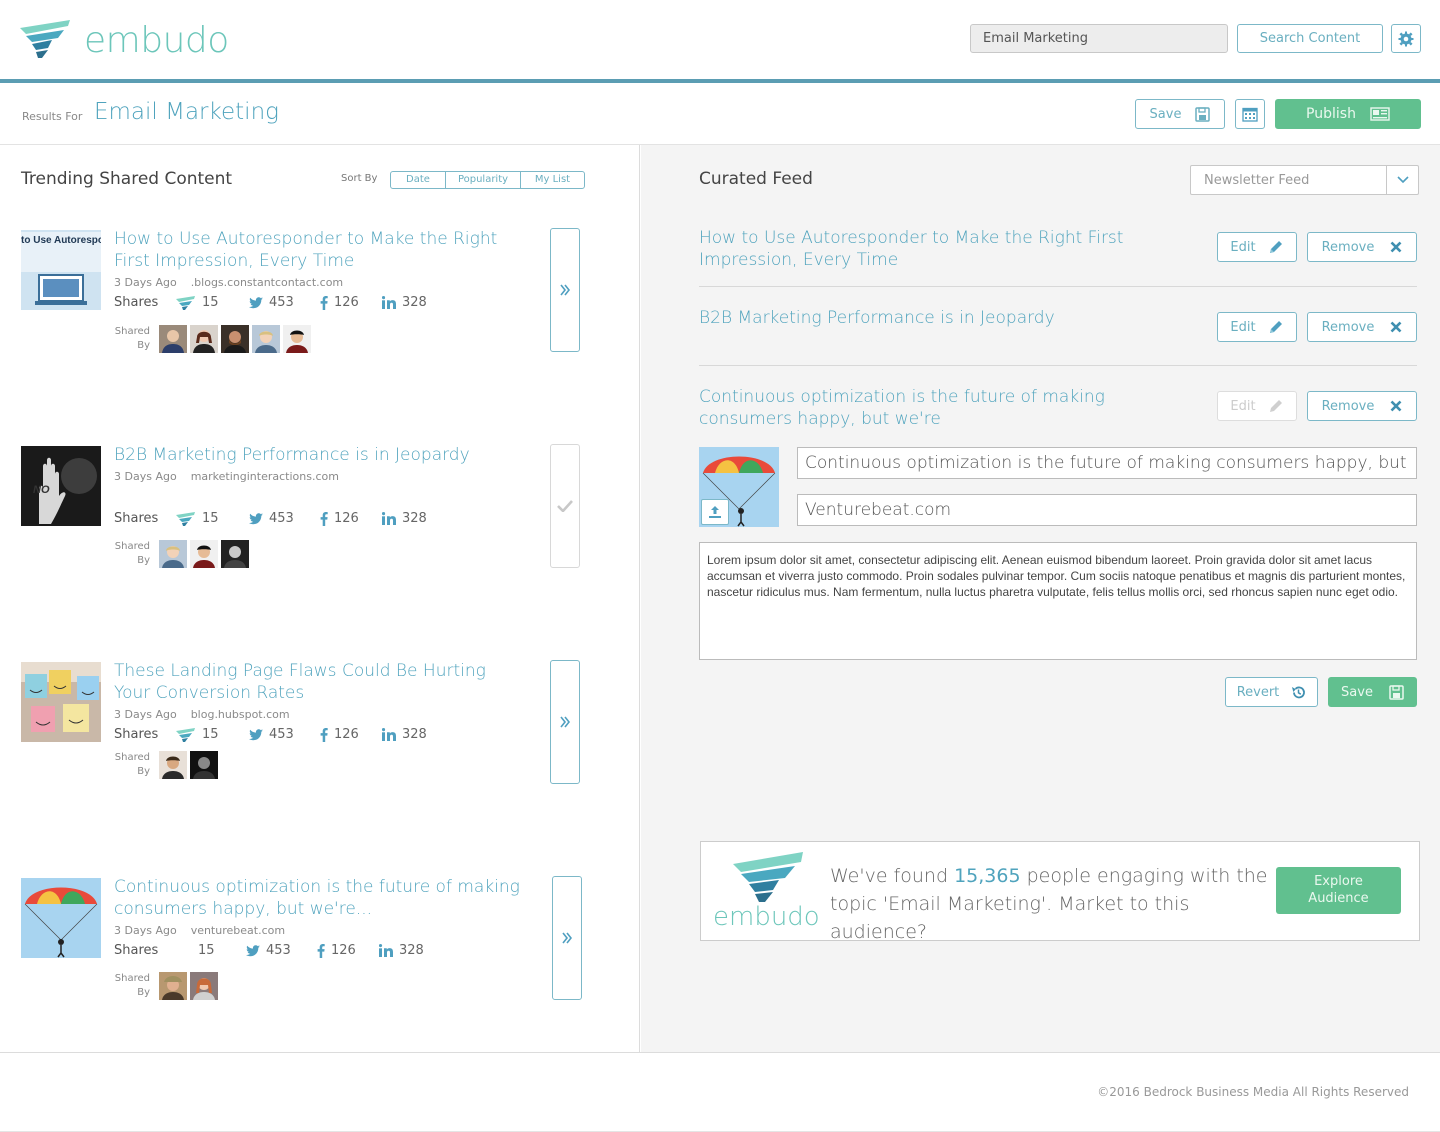 This screenshot has width=1440, height=1132. I want to click on sort-toggle: Date Popularity My List, so click(487, 180).